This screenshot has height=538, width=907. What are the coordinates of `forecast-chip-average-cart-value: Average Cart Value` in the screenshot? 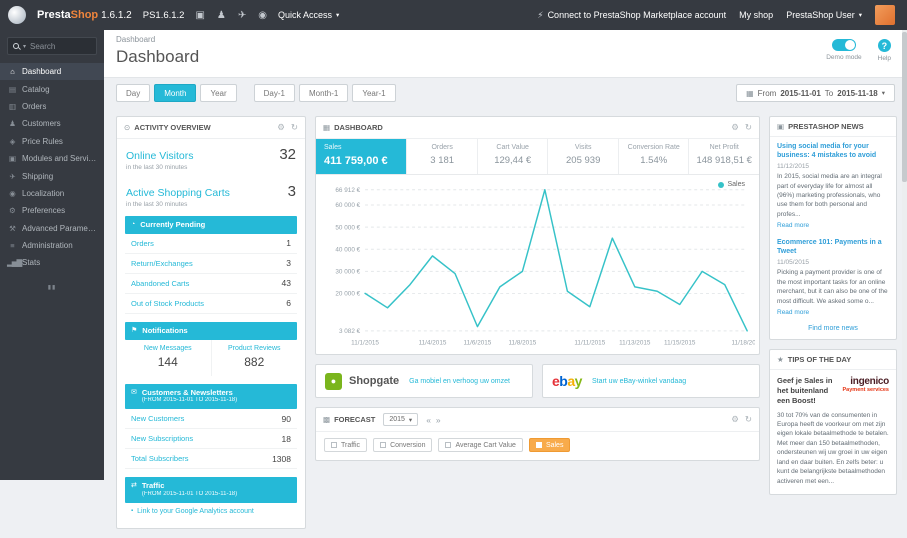 It's located at (480, 445).